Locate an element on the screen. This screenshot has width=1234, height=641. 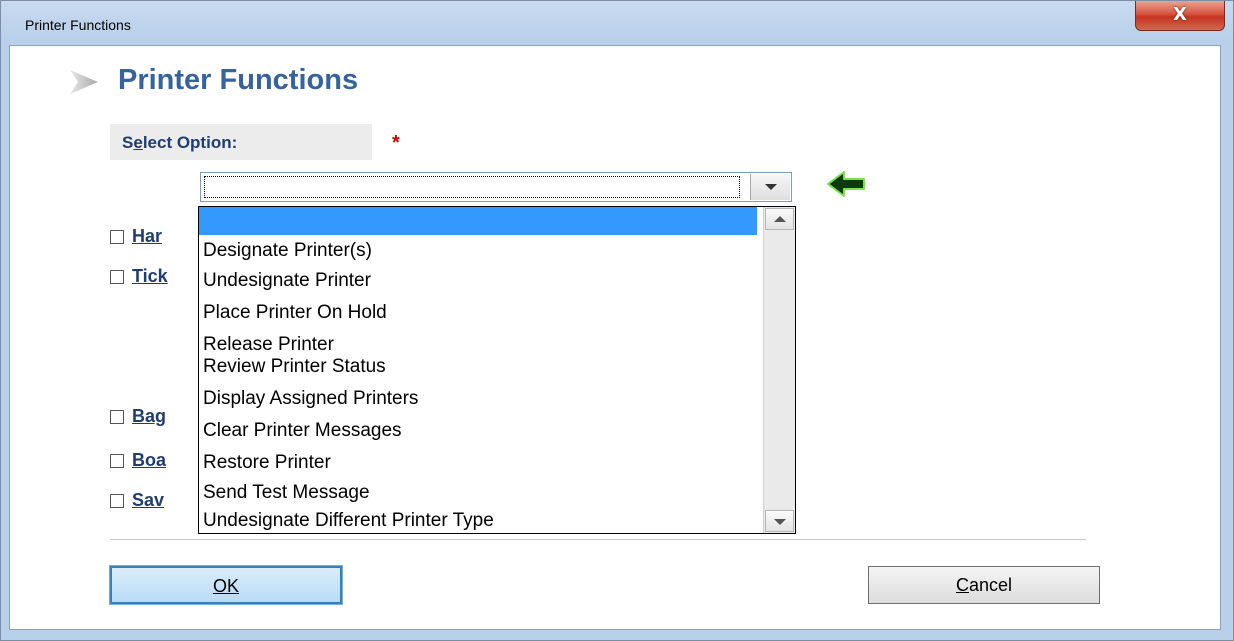
title-bar: Printer Functions X is located at coordinates (617, 23).